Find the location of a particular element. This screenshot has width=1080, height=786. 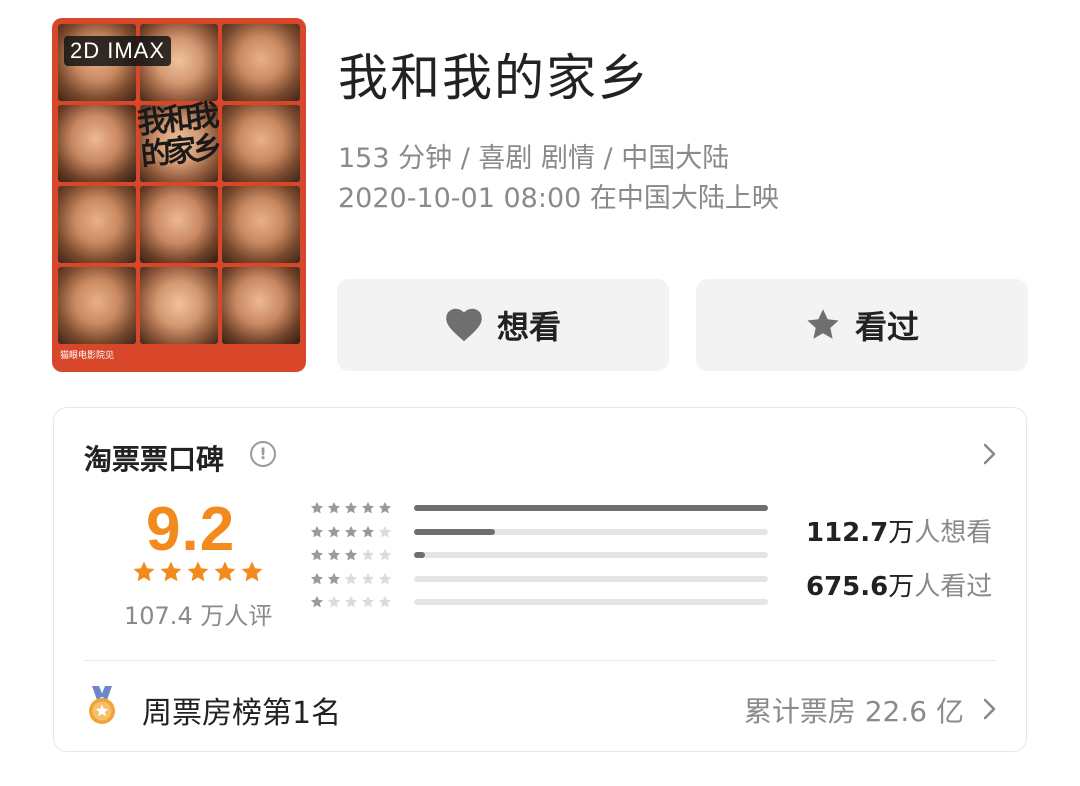

want-count-number: 112.7 is located at coordinates (847, 533).